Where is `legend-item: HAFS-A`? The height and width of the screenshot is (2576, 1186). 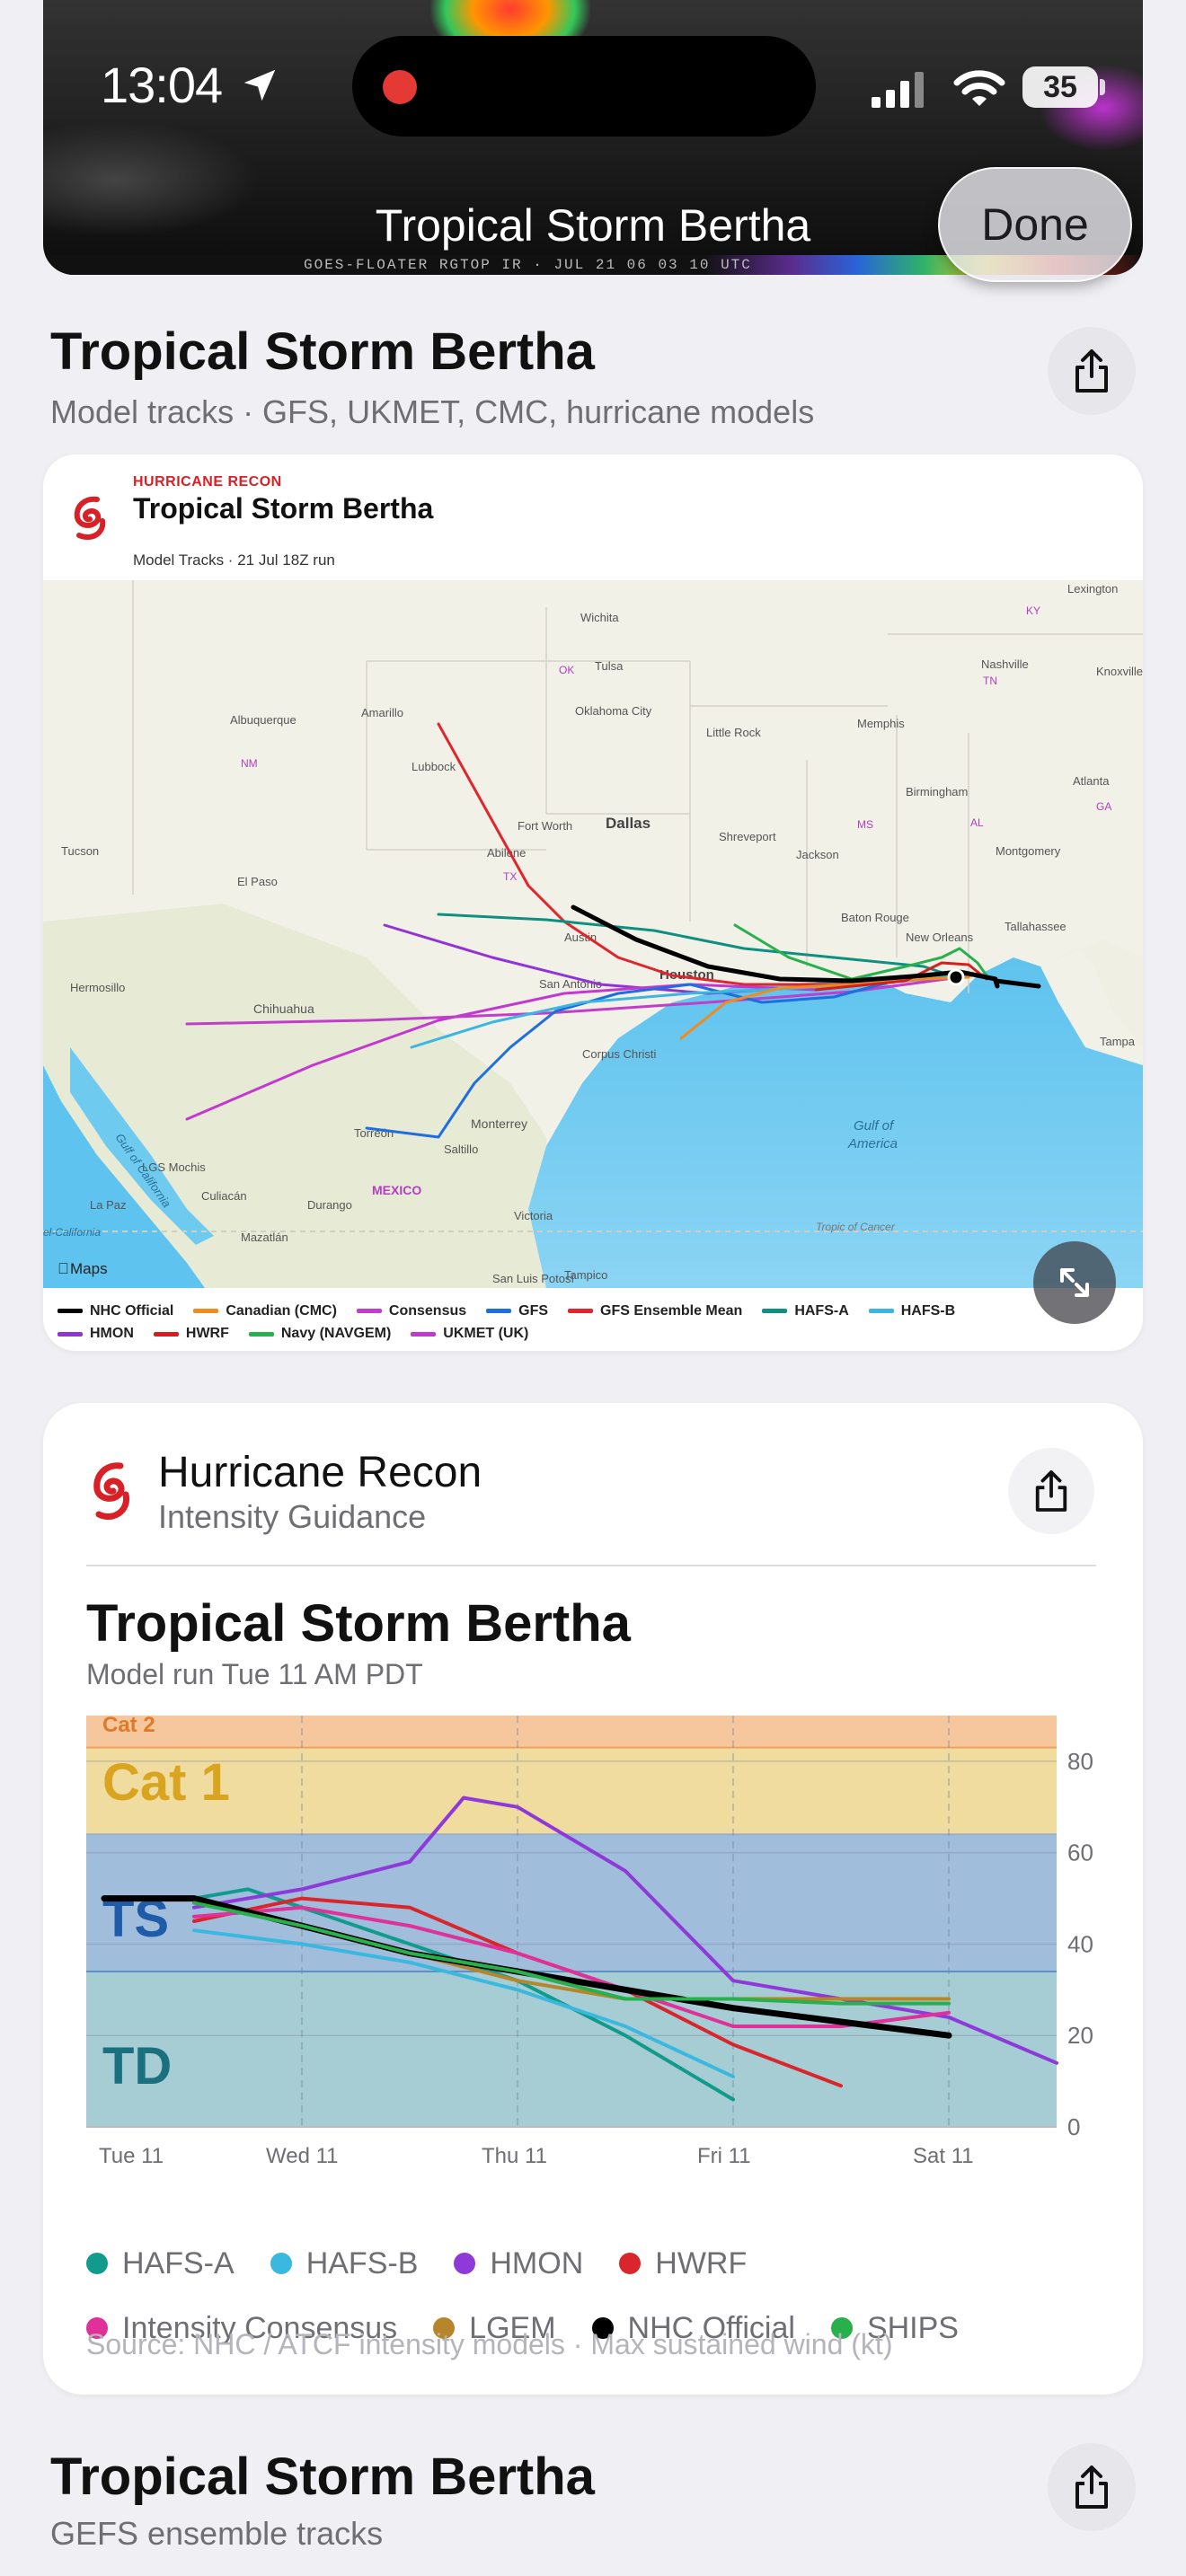
legend-item: HAFS-A is located at coordinates (805, 1311).